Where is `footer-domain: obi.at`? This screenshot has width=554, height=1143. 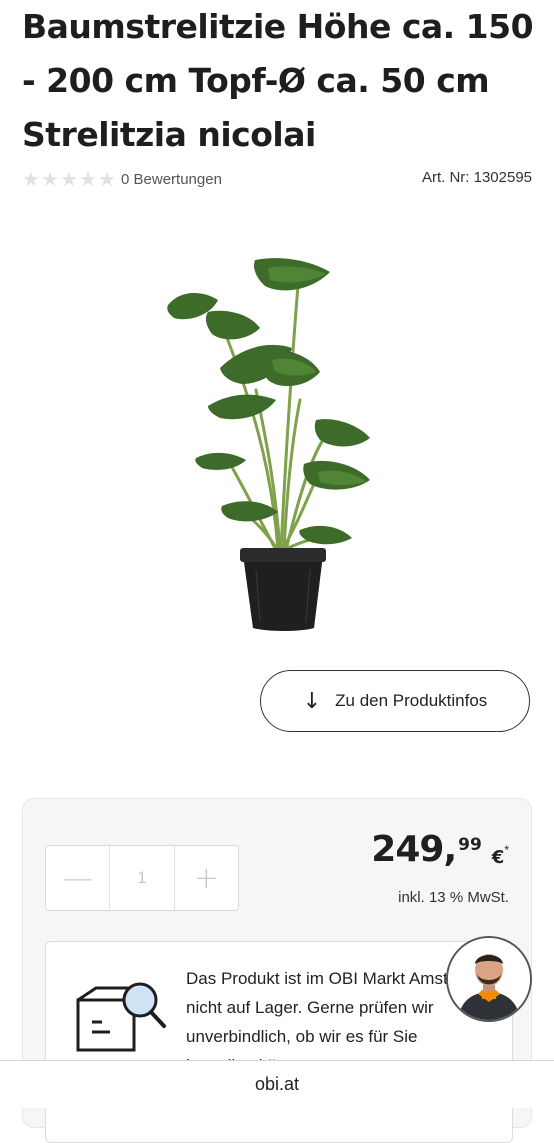
footer-domain: obi.at is located at coordinates (277, 1084).